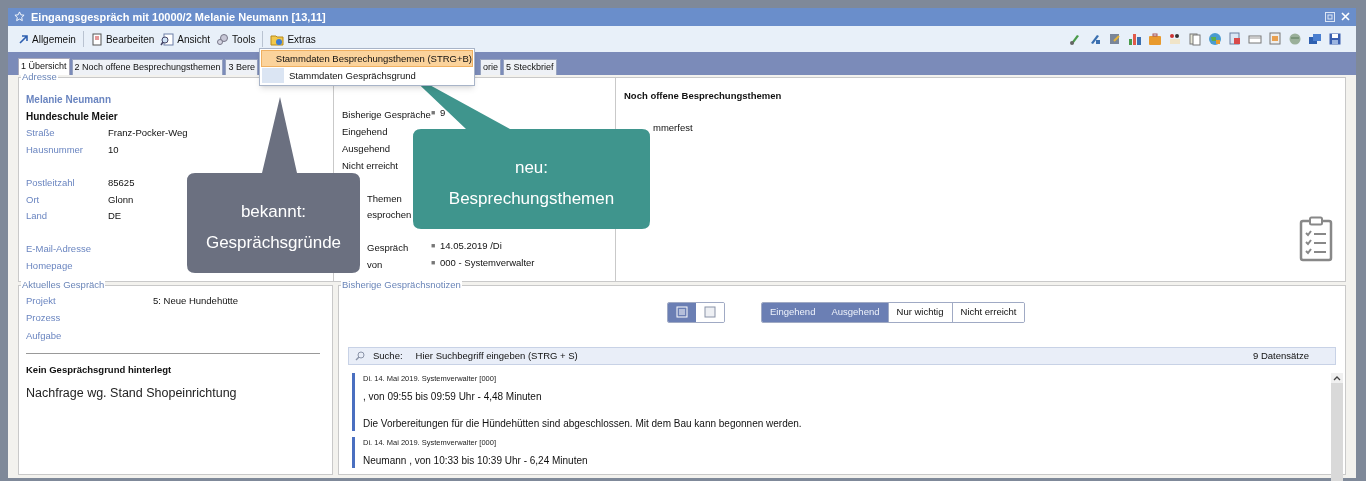  I want to click on magnifier-page-icon, so click(167, 39).